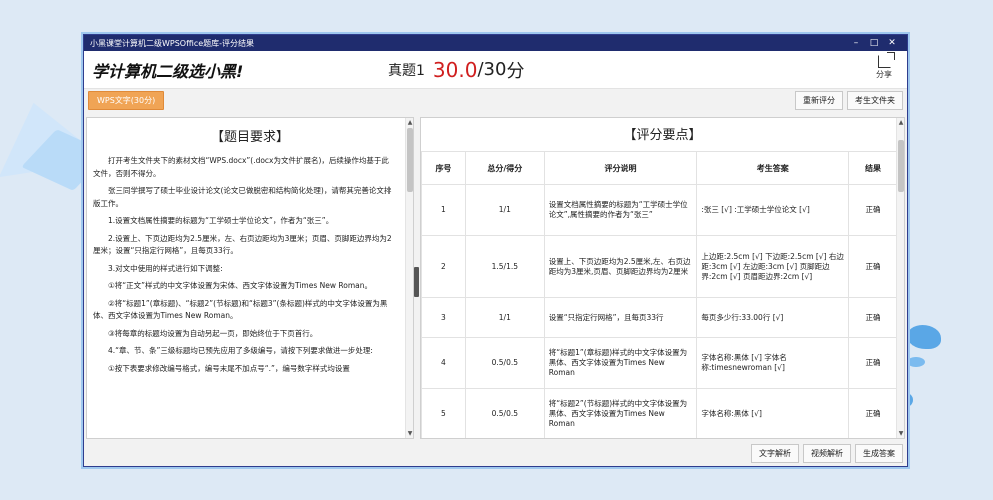  What do you see at coordinates (126, 100) in the screenshot?
I see `tab-wps-text: WPS文字(30分)` at bounding box center [126, 100].